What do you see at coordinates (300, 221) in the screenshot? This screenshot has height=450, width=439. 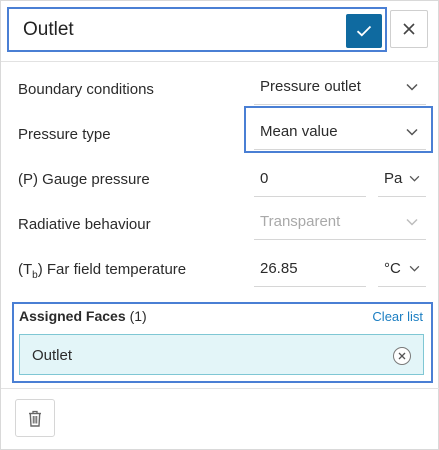 I see `radiative-behaviour-value: Transparent` at bounding box center [300, 221].